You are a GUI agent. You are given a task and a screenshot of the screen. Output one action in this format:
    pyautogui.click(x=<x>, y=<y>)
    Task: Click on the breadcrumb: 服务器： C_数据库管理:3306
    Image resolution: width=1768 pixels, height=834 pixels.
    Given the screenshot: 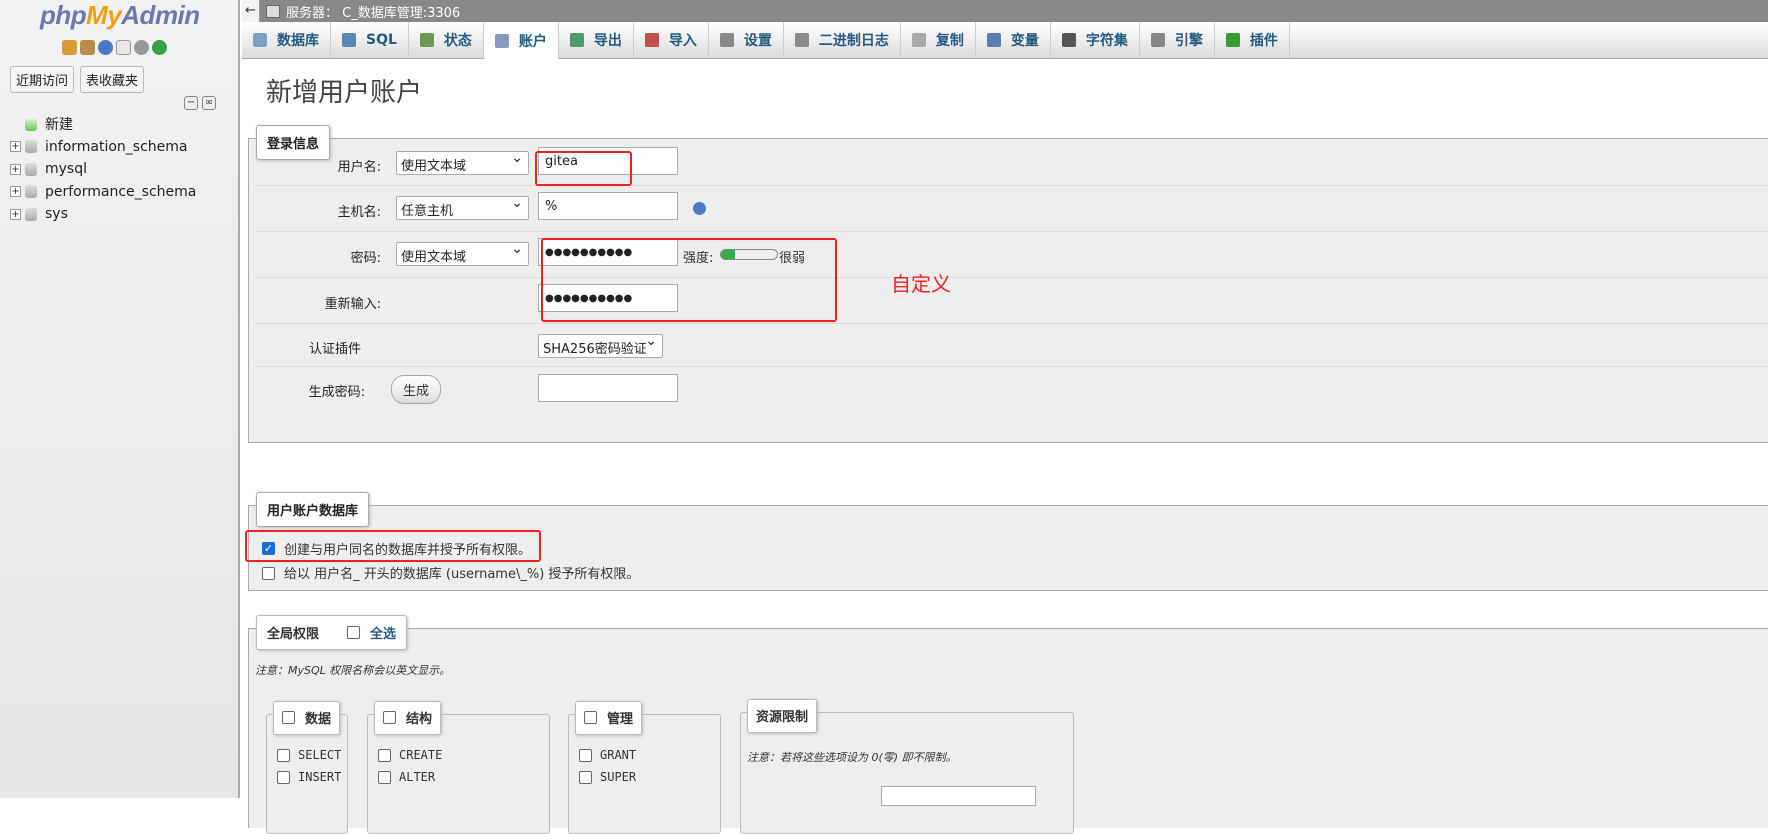 What is the action you would take?
    pyautogui.click(x=373, y=11)
    